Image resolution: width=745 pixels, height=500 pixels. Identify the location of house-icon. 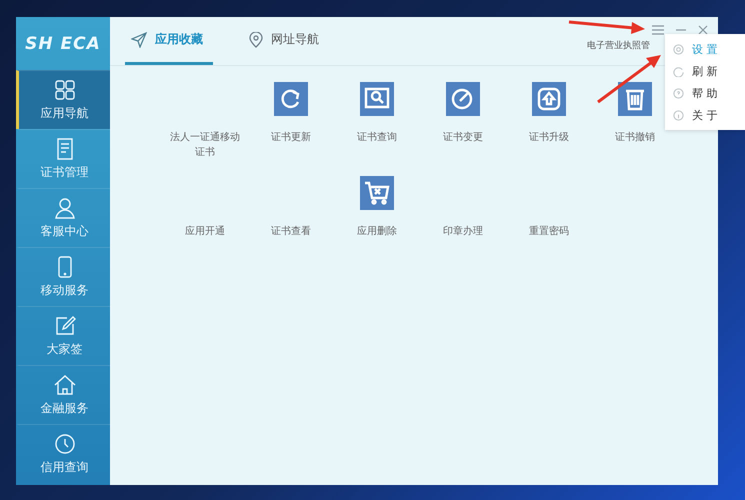
(64, 385).